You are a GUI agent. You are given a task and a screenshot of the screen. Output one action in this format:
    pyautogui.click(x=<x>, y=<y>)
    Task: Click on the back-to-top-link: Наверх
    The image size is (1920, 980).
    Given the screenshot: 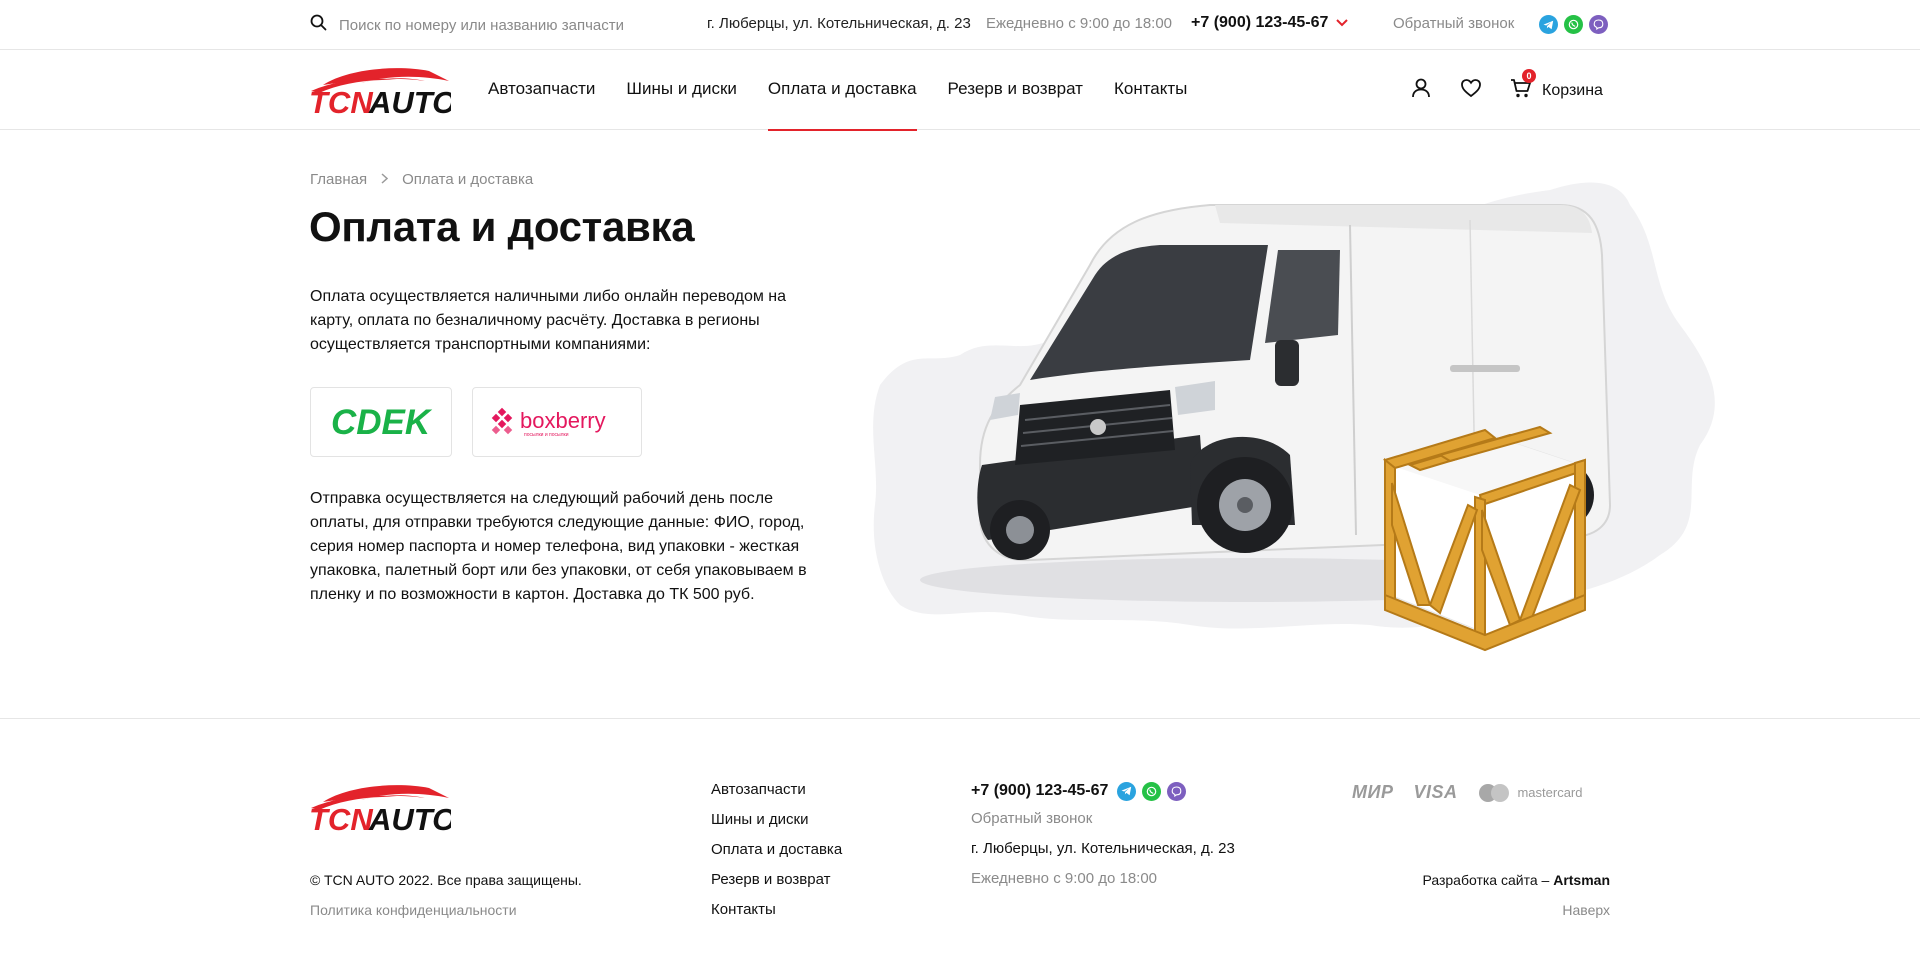 What is the action you would take?
    pyautogui.click(x=1586, y=910)
    